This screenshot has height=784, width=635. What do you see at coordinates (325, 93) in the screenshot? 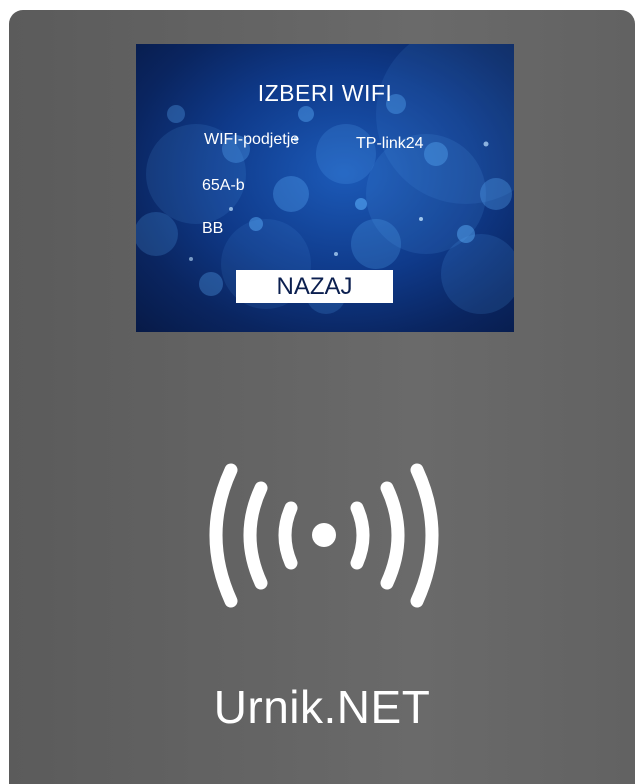
I see `screen-title: IZBERI WIFI` at bounding box center [325, 93].